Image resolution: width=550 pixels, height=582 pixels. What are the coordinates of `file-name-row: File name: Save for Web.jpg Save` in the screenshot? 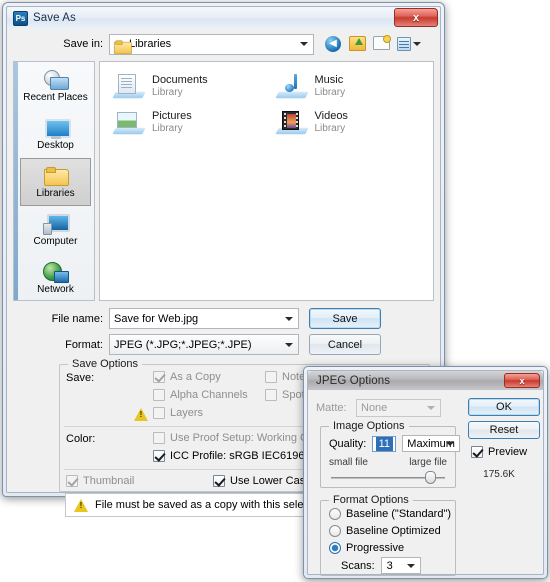 It's located at (220, 318).